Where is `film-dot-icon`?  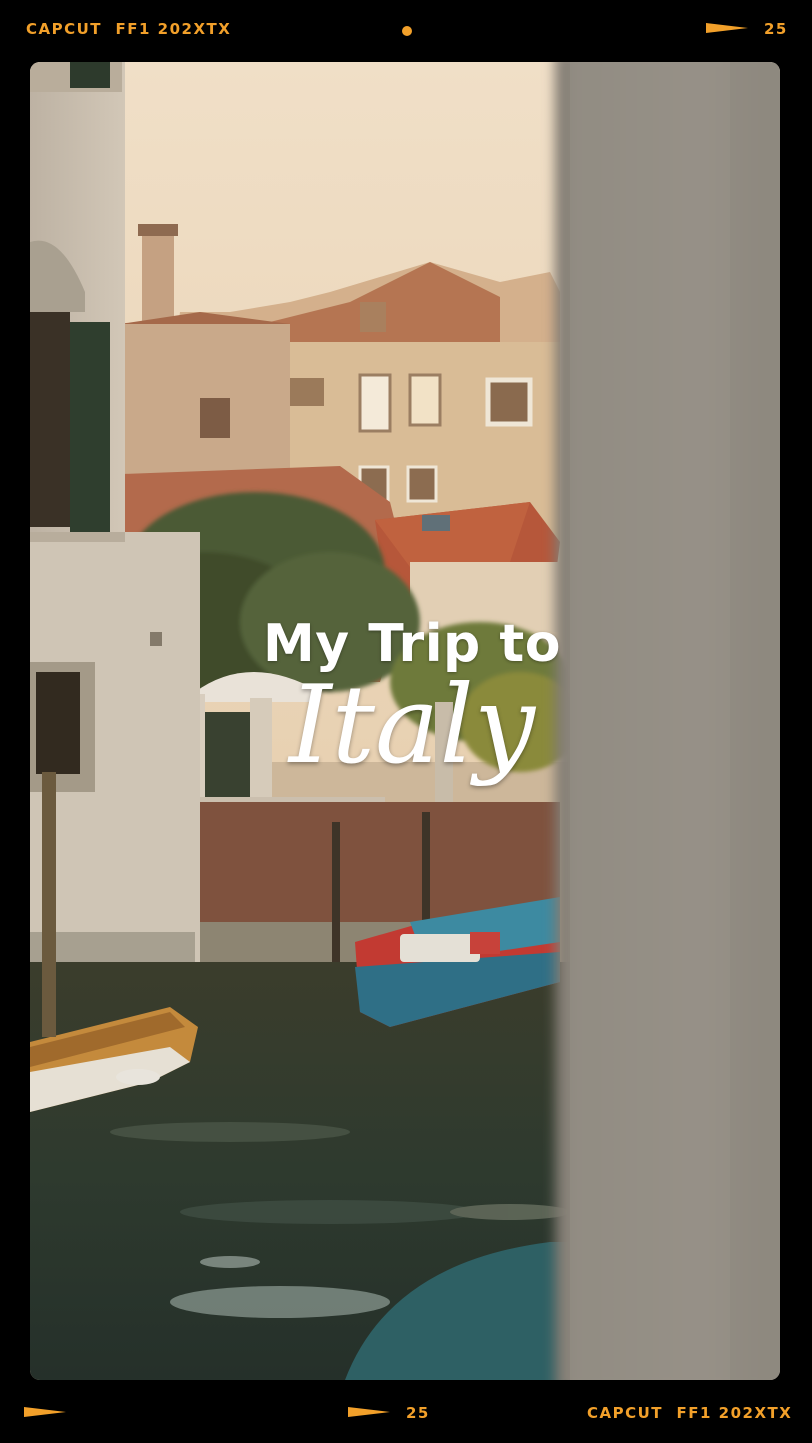
film-dot-icon is located at coordinates (407, 31).